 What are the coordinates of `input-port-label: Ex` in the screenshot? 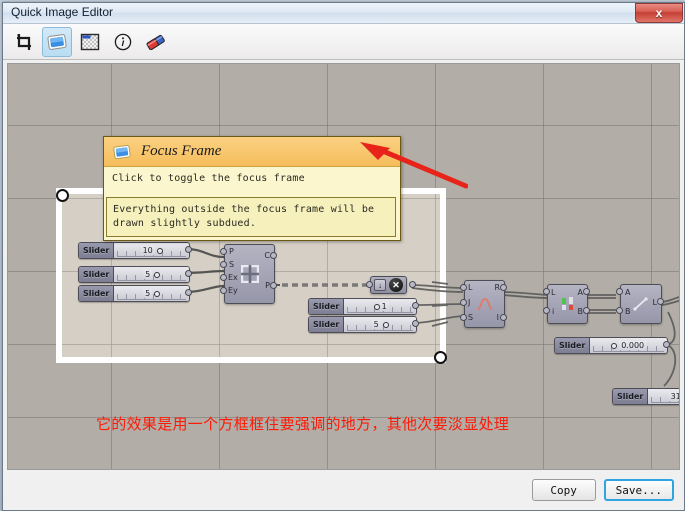 It's located at (233, 277).